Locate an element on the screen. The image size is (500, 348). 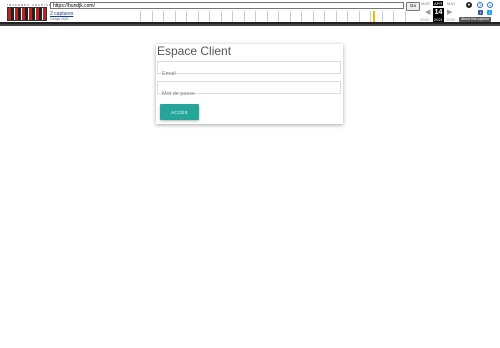
password-field-container is located at coordinates (249, 90).